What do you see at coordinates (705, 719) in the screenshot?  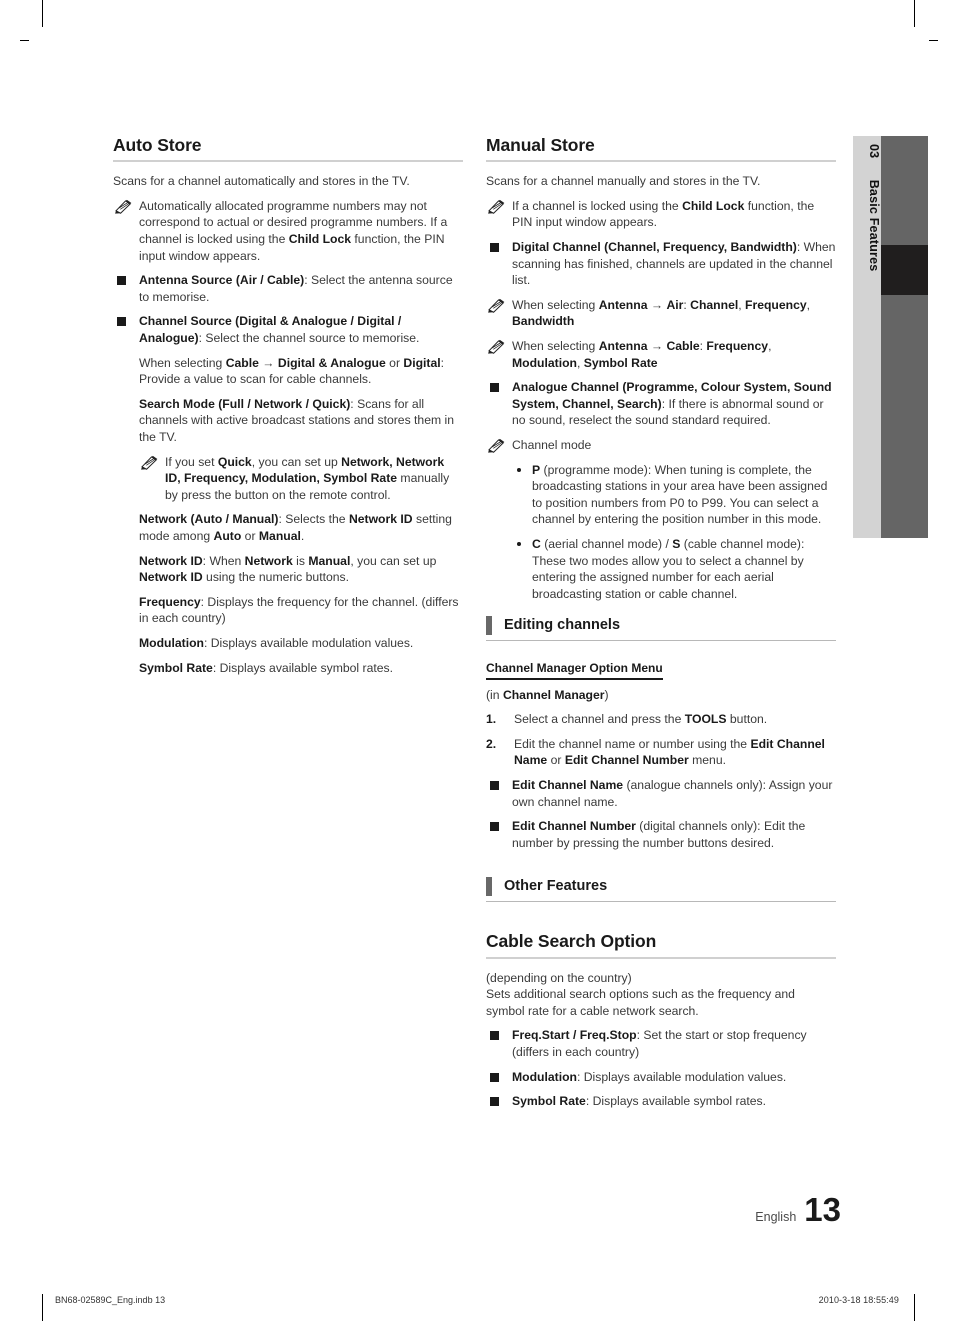 I see `text-bold: TOOLS` at bounding box center [705, 719].